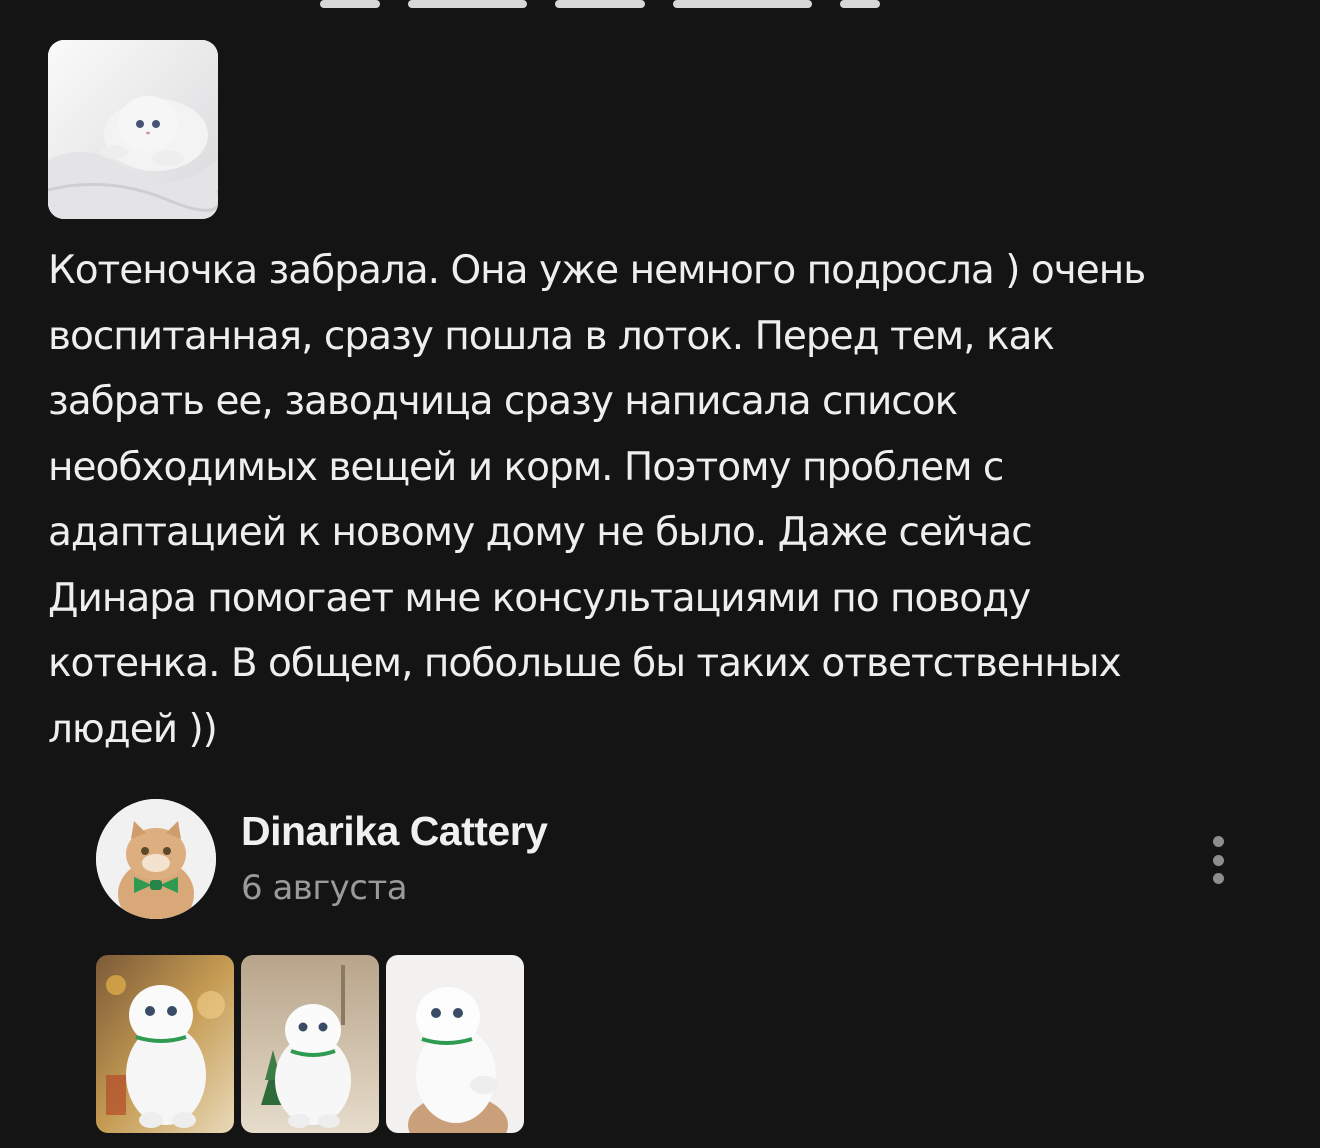 The height and width of the screenshot is (1148, 1320). Describe the element at coordinates (600, 4) in the screenshot. I see `clipped-text-line` at that location.